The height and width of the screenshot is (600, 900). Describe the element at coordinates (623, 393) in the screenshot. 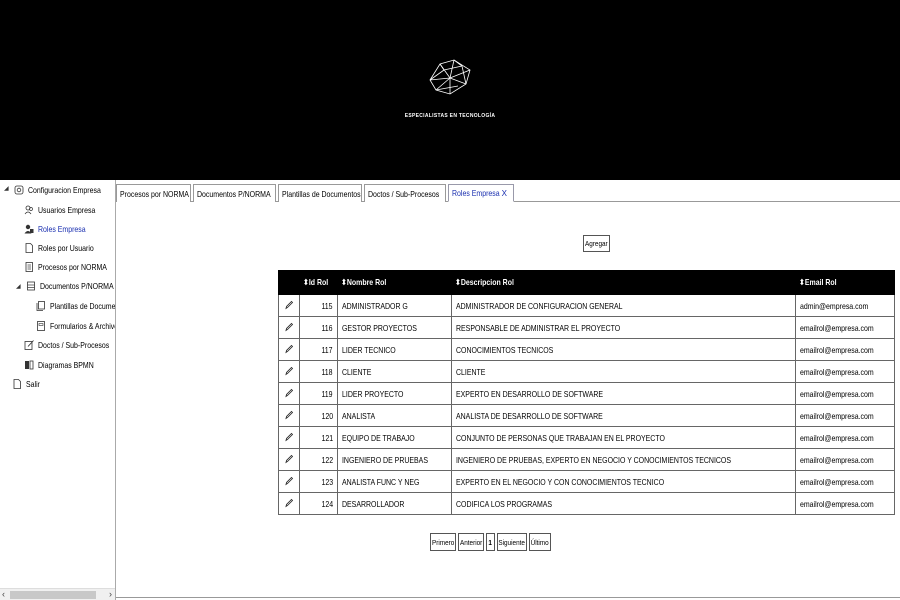

I see `cell-descripcion: EXPERTO EN DESARROLLO DE SOFTWARE` at that location.